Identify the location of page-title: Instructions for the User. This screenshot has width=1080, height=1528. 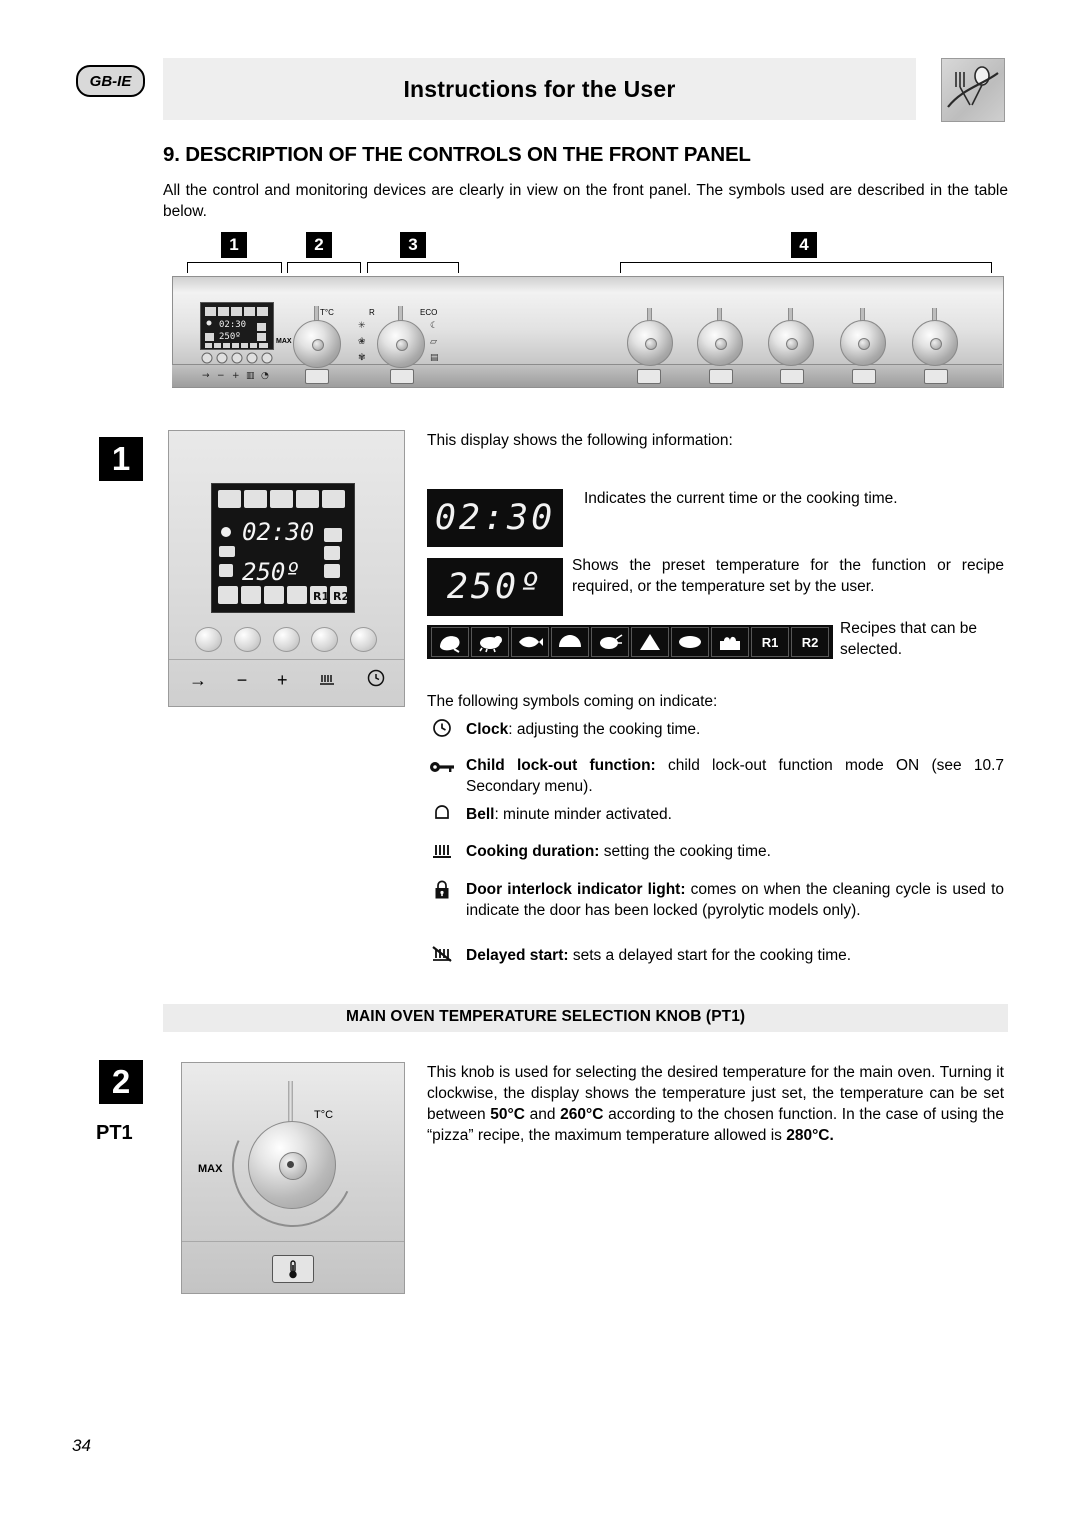
(539, 88).